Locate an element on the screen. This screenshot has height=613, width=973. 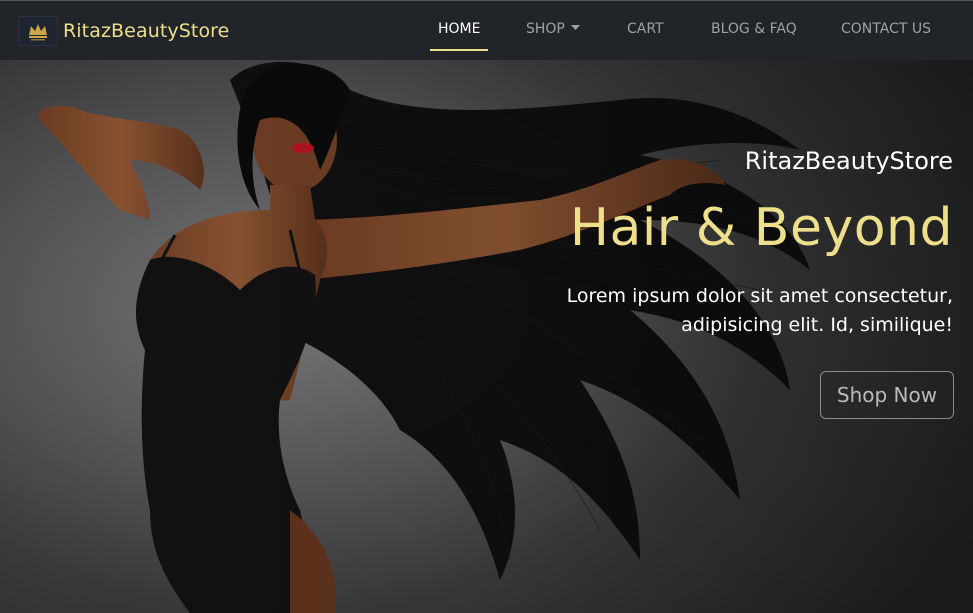
nav-blog-label: BLOG & FAQ is located at coordinates (754, 29).